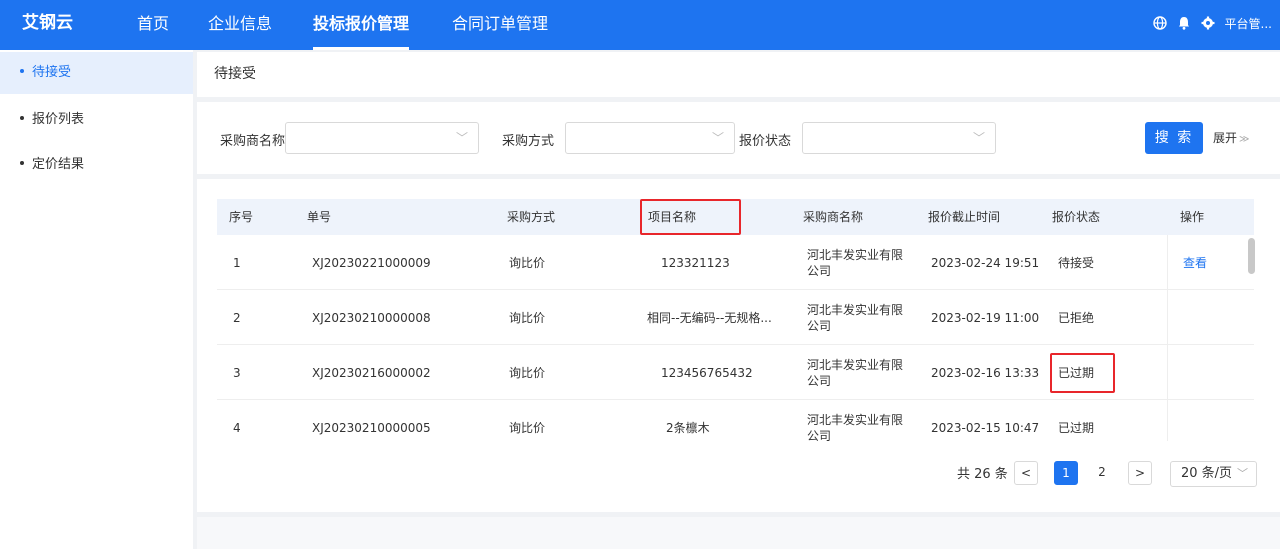 The width and height of the screenshot is (1280, 549). What do you see at coordinates (985, 372) in the screenshot?
I see `cell-deadline: 2023-02-16 13:33` at bounding box center [985, 372].